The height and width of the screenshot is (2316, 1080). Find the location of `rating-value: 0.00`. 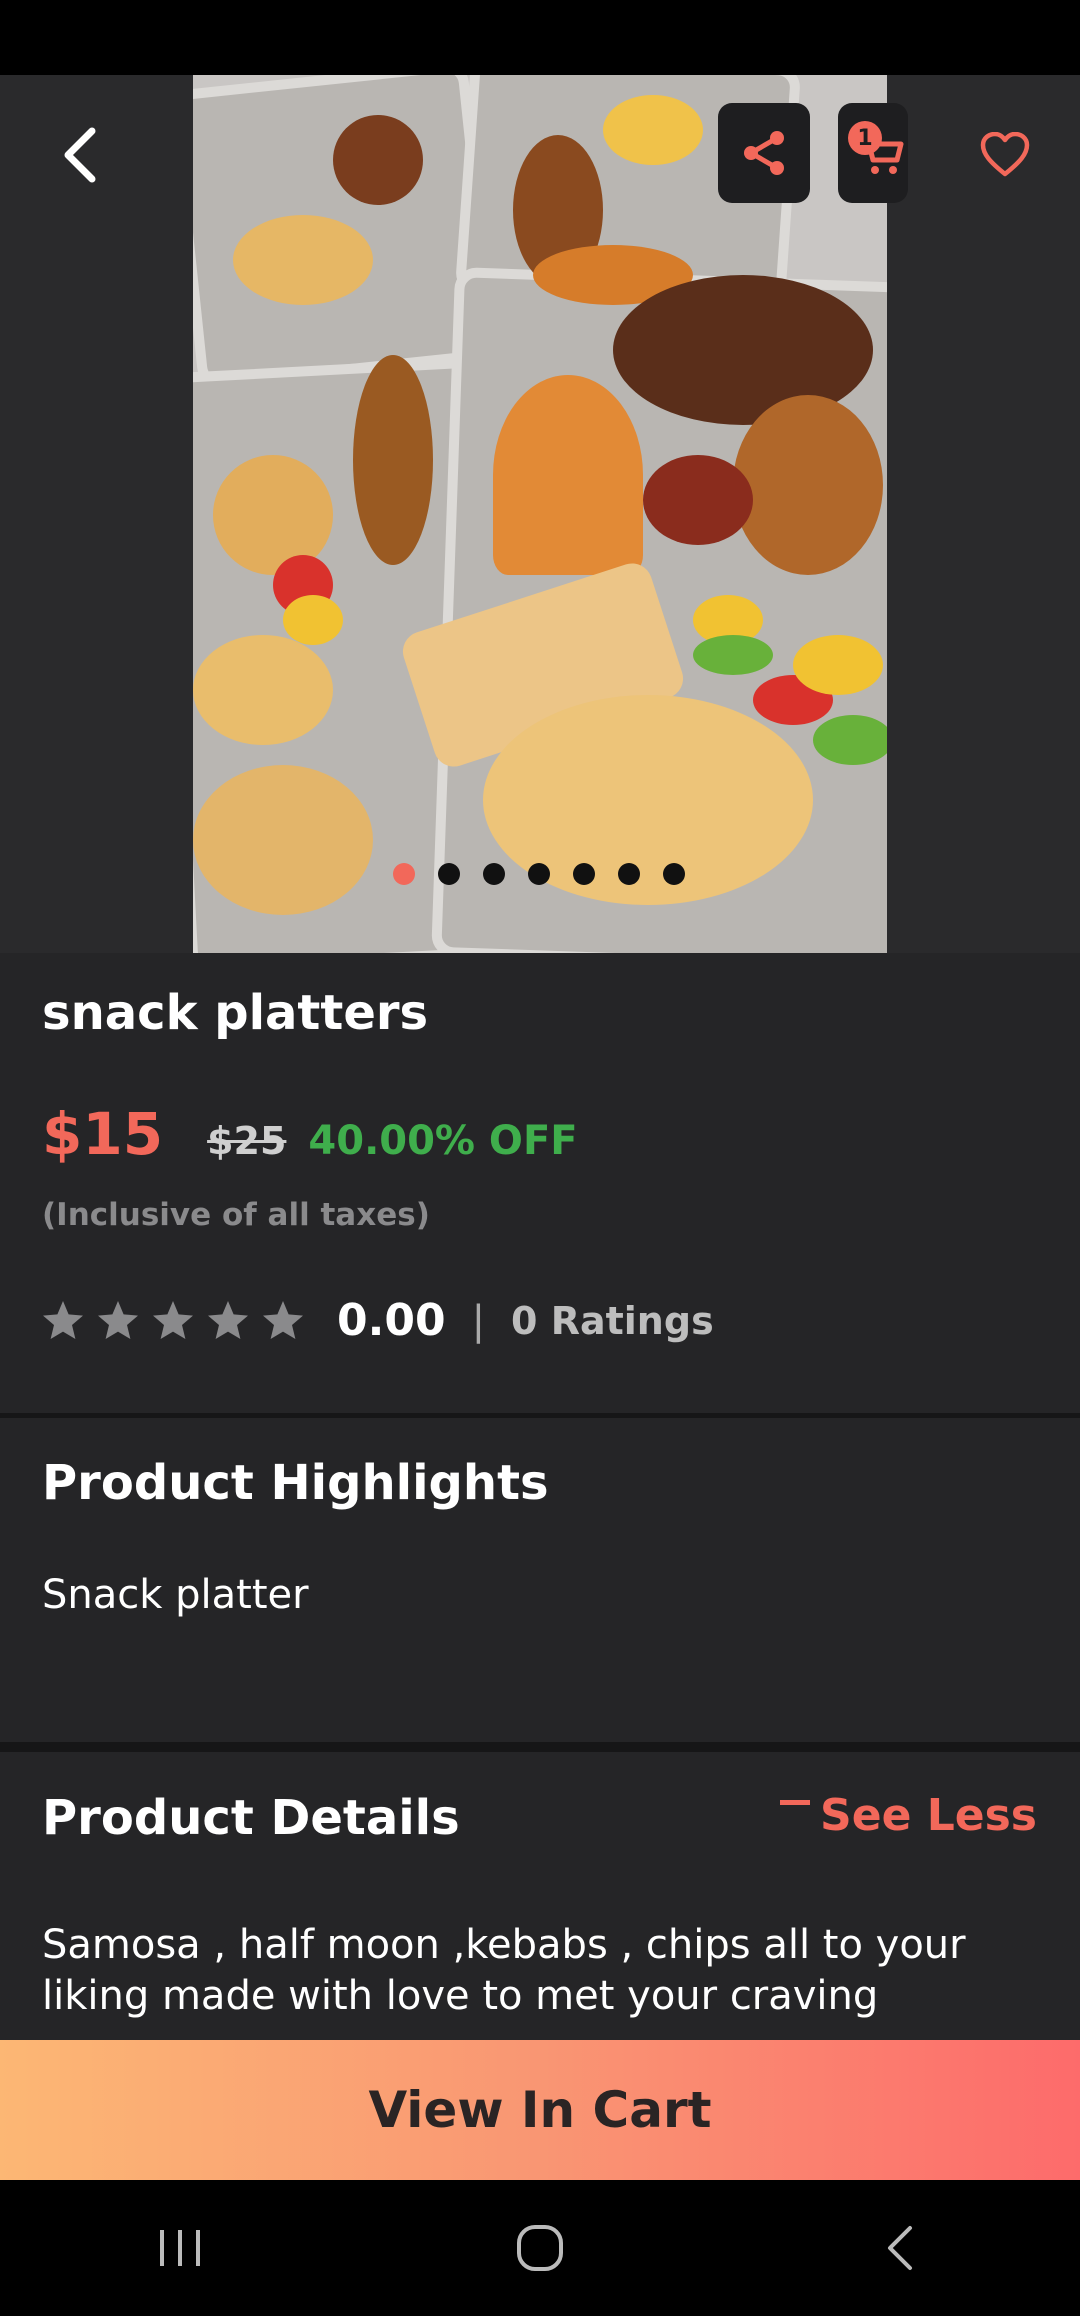

rating-value: 0.00 is located at coordinates (391, 1320).